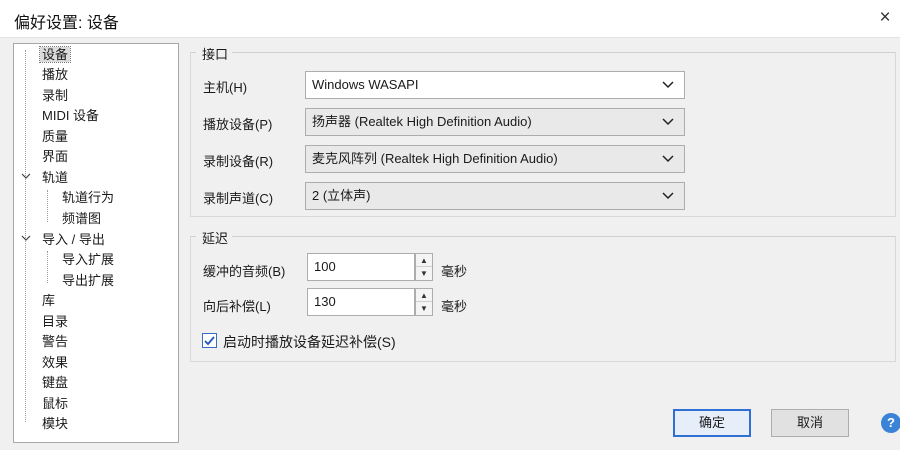  Describe the element at coordinates (225, 87) in the screenshot. I see `host-label: 主机(H)` at that location.